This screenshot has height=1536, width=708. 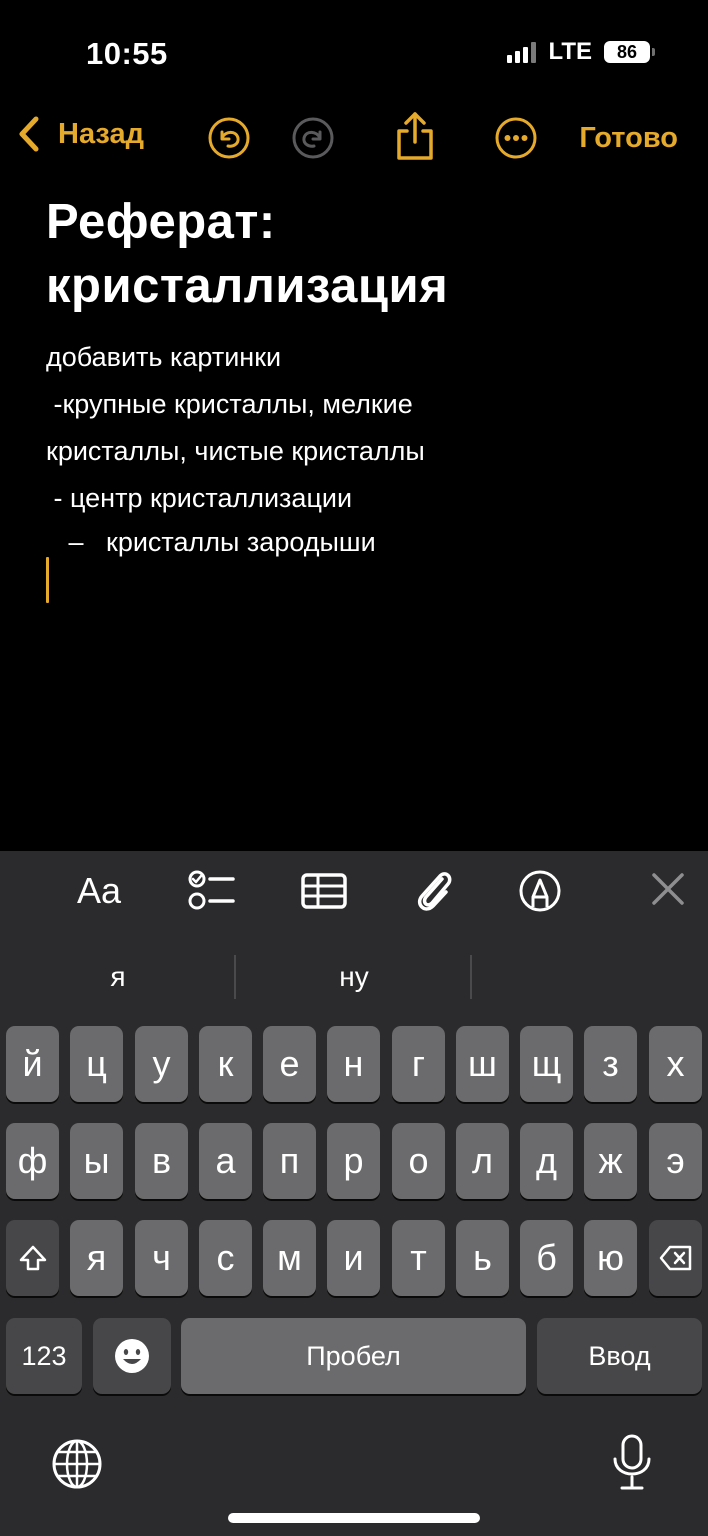 I want to click on shift-key, so click(x=32, y=1258).